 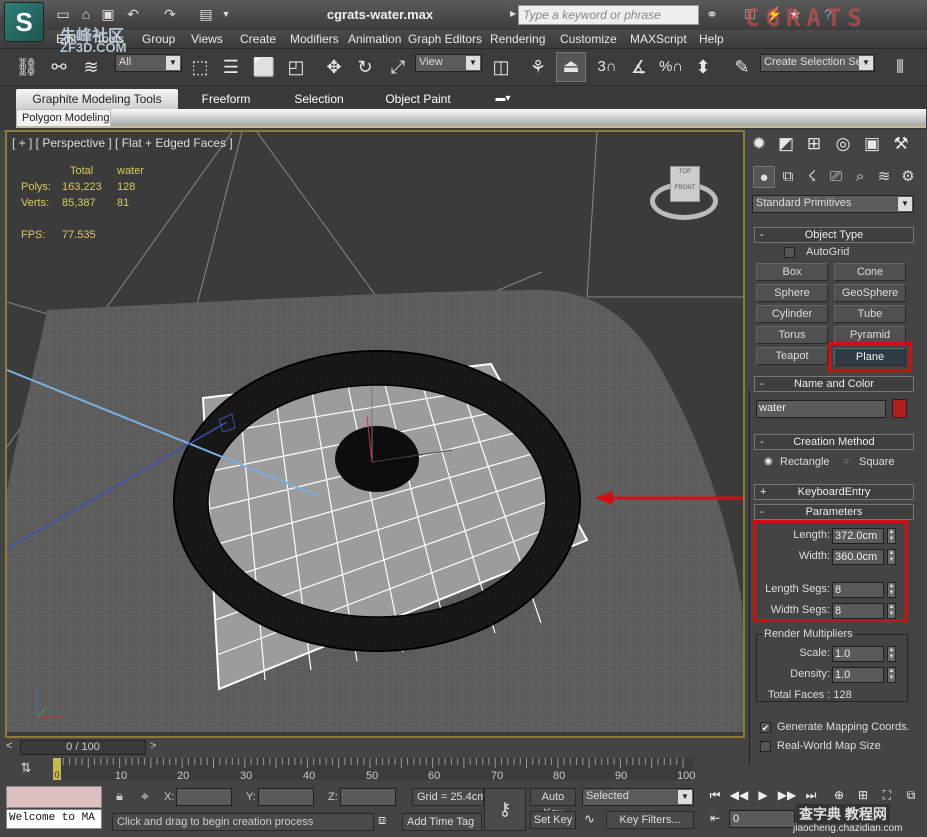 I want to click on key-mode-toggle-icon: ⇤, so click(x=715, y=818).